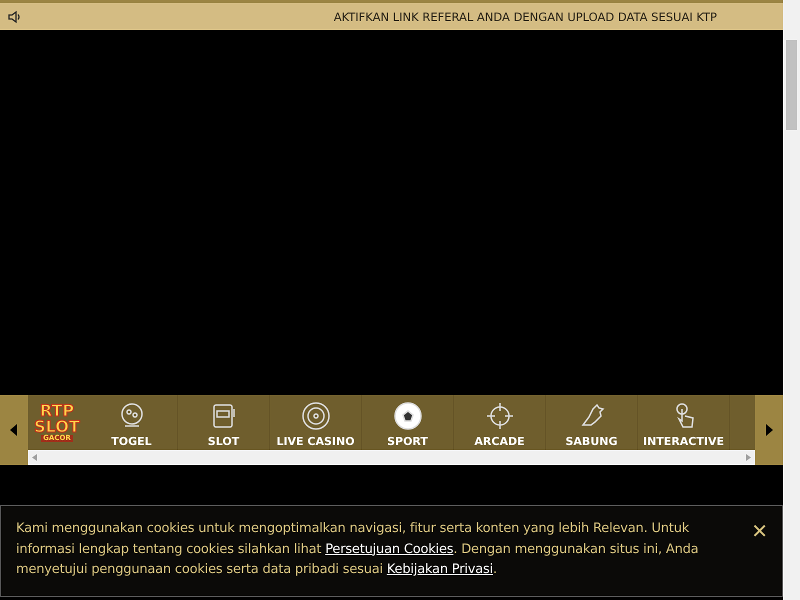 This screenshot has height=600, width=800. What do you see at coordinates (525, 17) in the screenshot?
I see `announcement-text: AKTIFKAN LINK REFERAL ANDA DENGAN UPLOAD DATA SESUAI KTP` at bounding box center [525, 17].